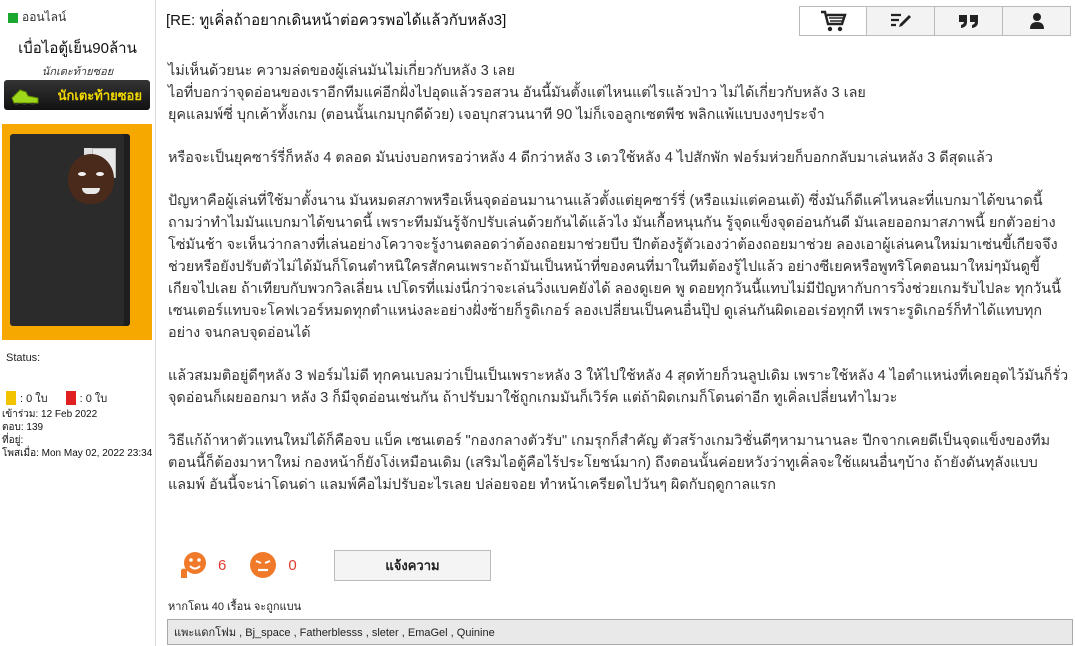 Image resolution: width=1075 pixels, height=646 pixels. What do you see at coordinates (263, 565) in the screenshot?
I see `dislike-reaction-icon` at bounding box center [263, 565].